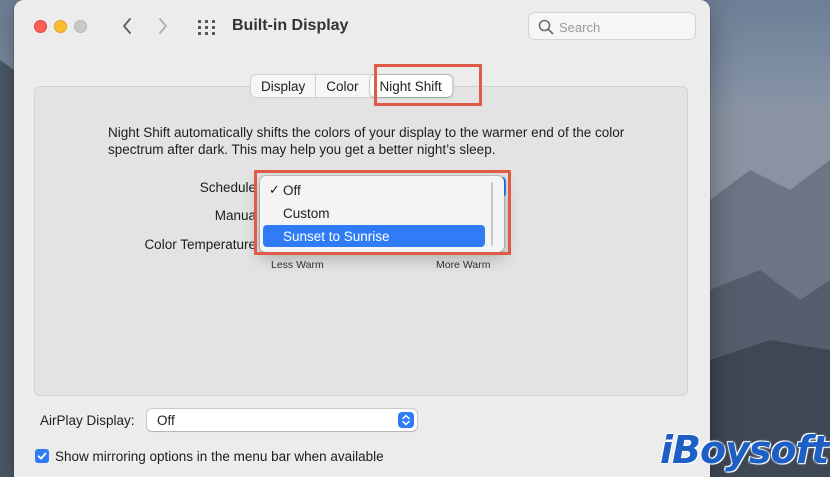 Image resolution: width=830 pixels, height=477 pixels. What do you see at coordinates (60, 26) in the screenshot?
I see `minimize-window-button` at bounding box center [60, 26].